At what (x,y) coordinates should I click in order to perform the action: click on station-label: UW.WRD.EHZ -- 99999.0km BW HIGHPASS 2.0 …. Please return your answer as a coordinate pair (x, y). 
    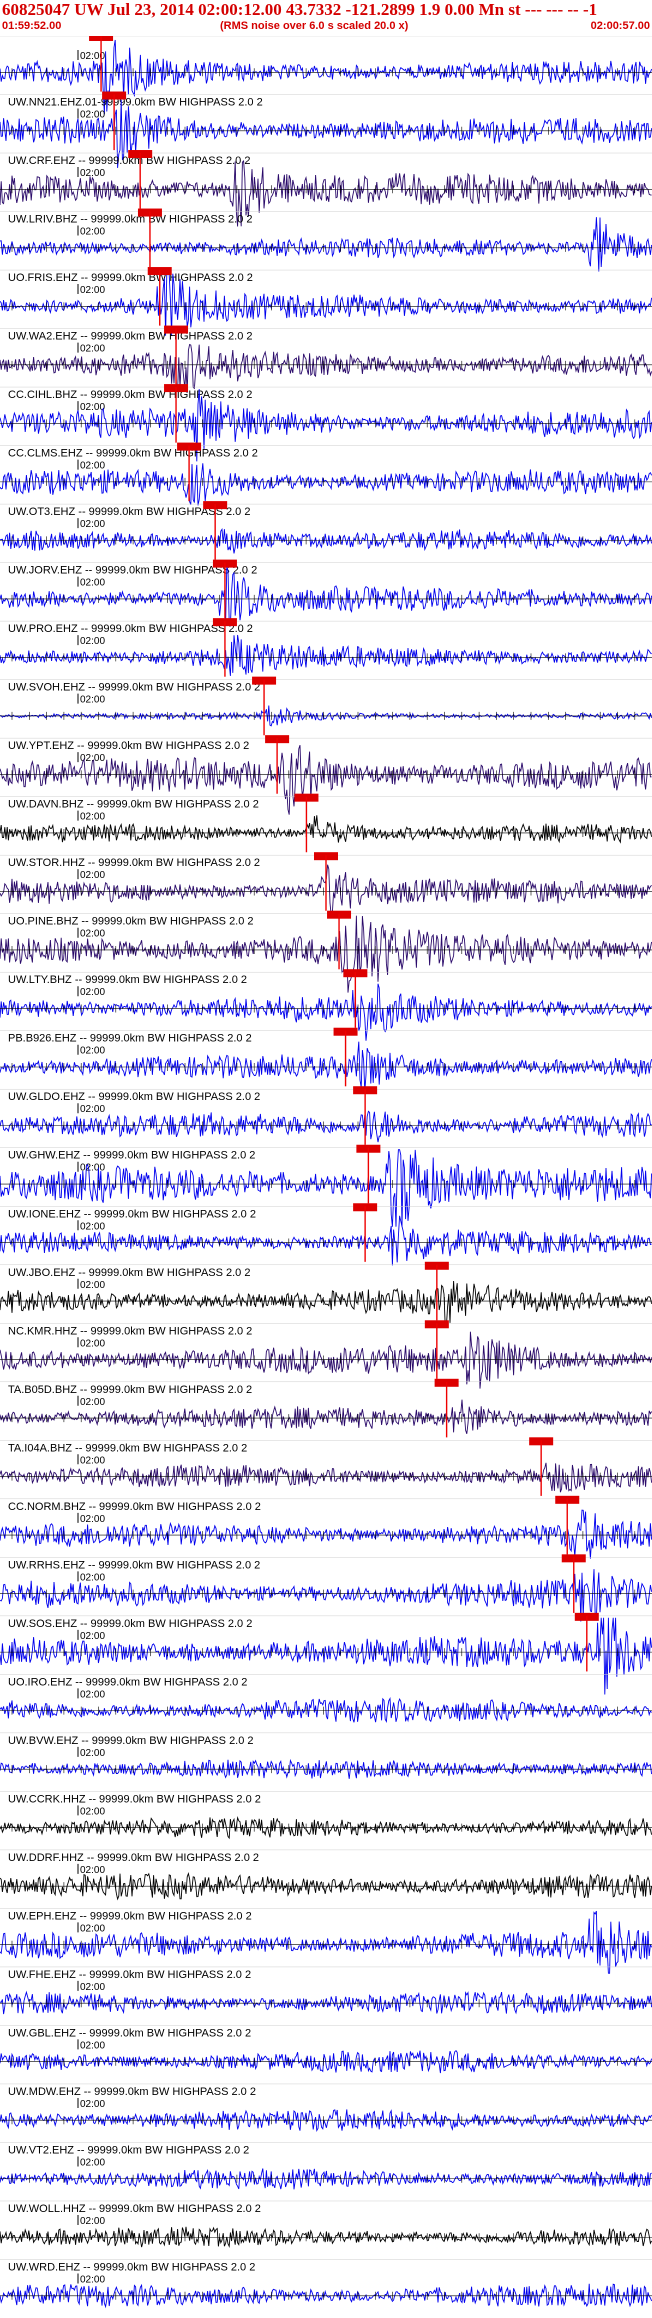
    Looking at the image, I should click on (131, 2267).